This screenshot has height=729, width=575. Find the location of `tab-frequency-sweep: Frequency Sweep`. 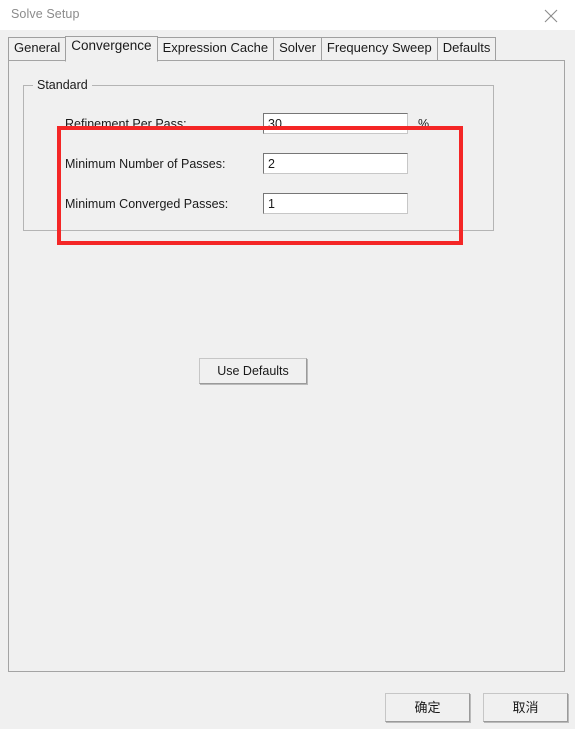

tab-frequency-sweep: Frequency Sweep is located at coordinates (379, 49).